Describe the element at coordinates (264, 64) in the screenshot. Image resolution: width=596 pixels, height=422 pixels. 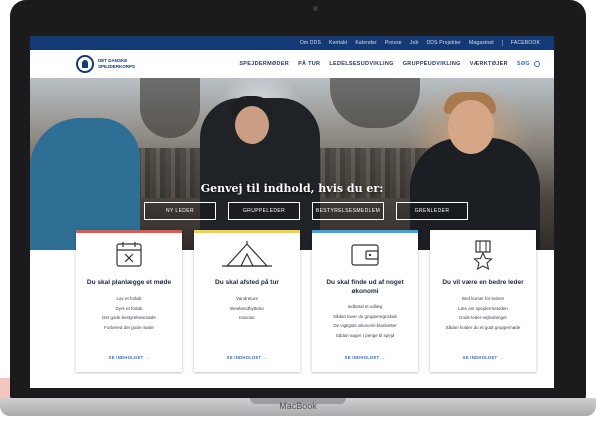
I see `menu-item-spejdermoder: SPEJDERMØDER` at that location.